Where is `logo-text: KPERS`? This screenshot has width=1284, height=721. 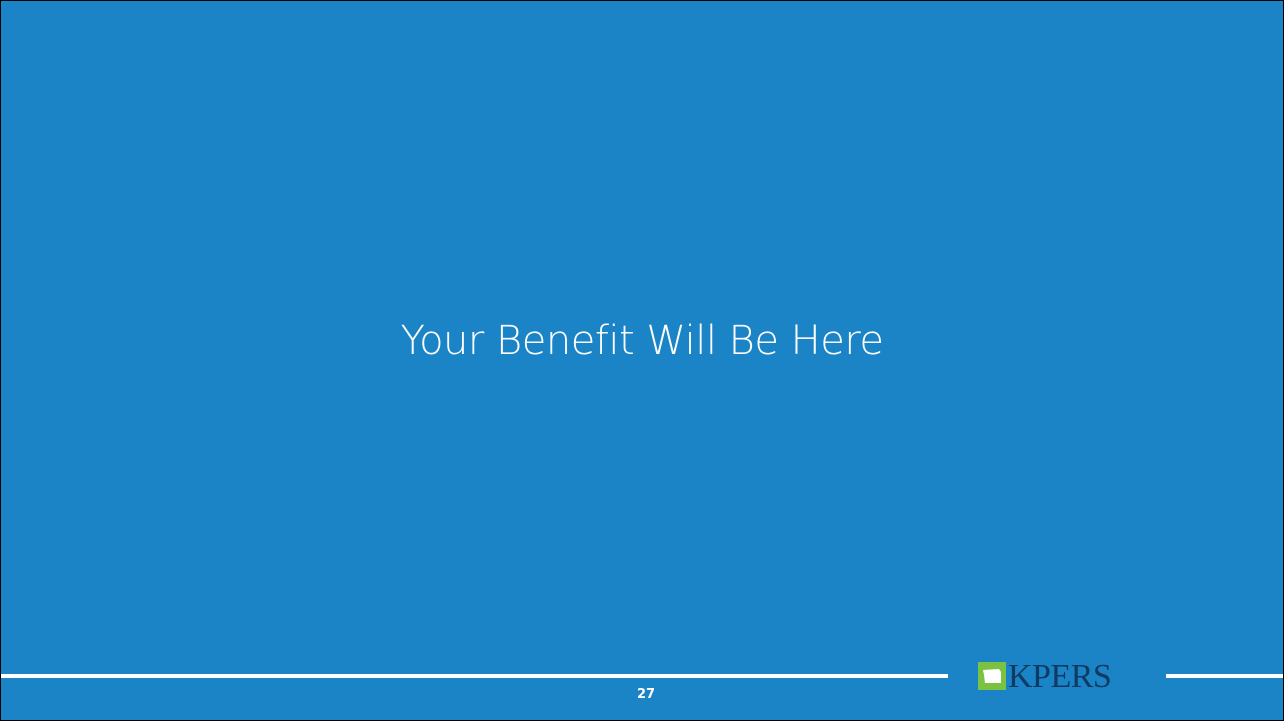
logo-text: KPERS is located at coordinates (1060, 676).